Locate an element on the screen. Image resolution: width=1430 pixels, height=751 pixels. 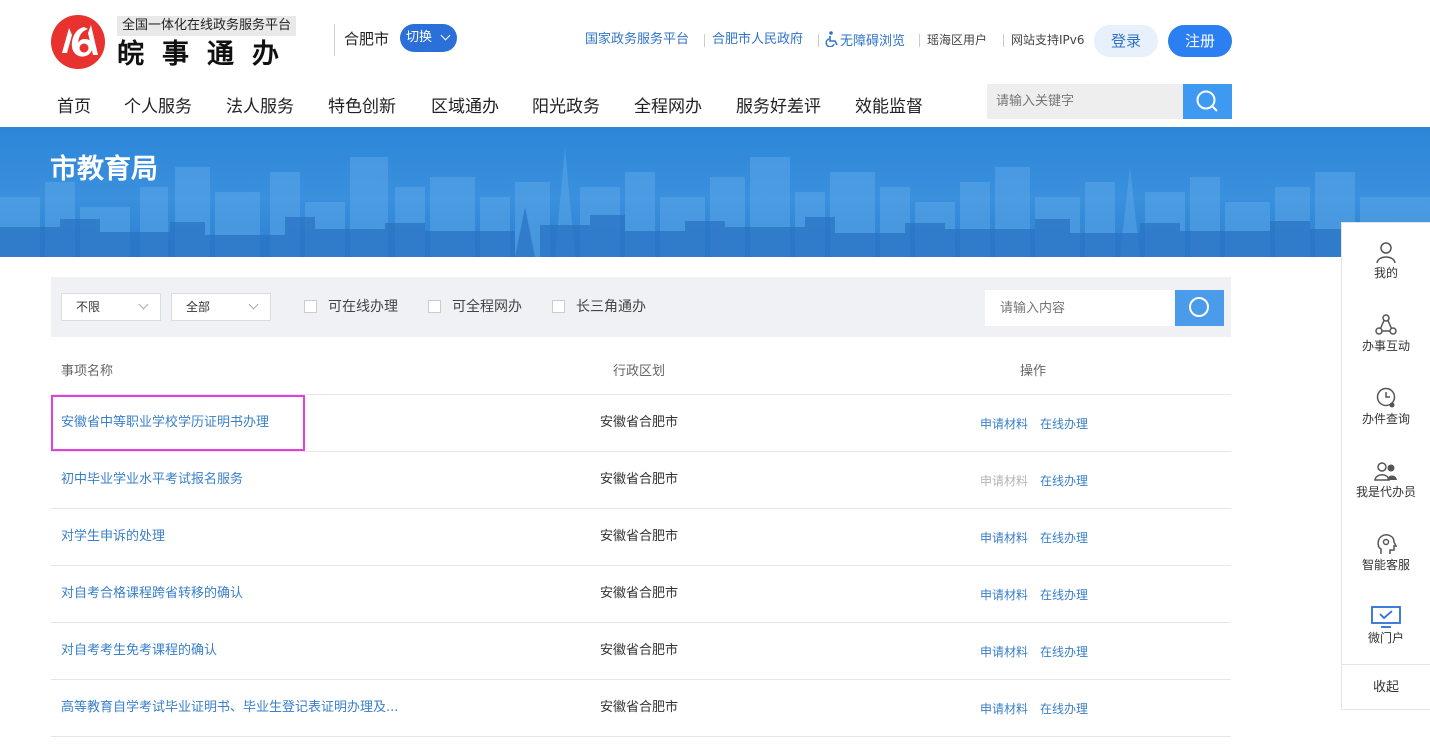
wheelchair-icon is located at coordinates (831, 39).